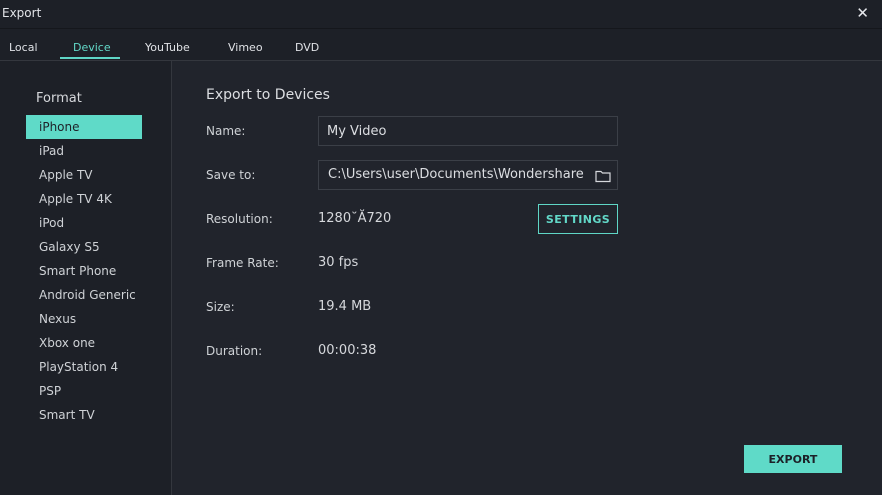 The image size is (882, 495). Describe the element at coordinates (441, 14) in the screenshot. I see `title-bar: Export ✕` at that location.